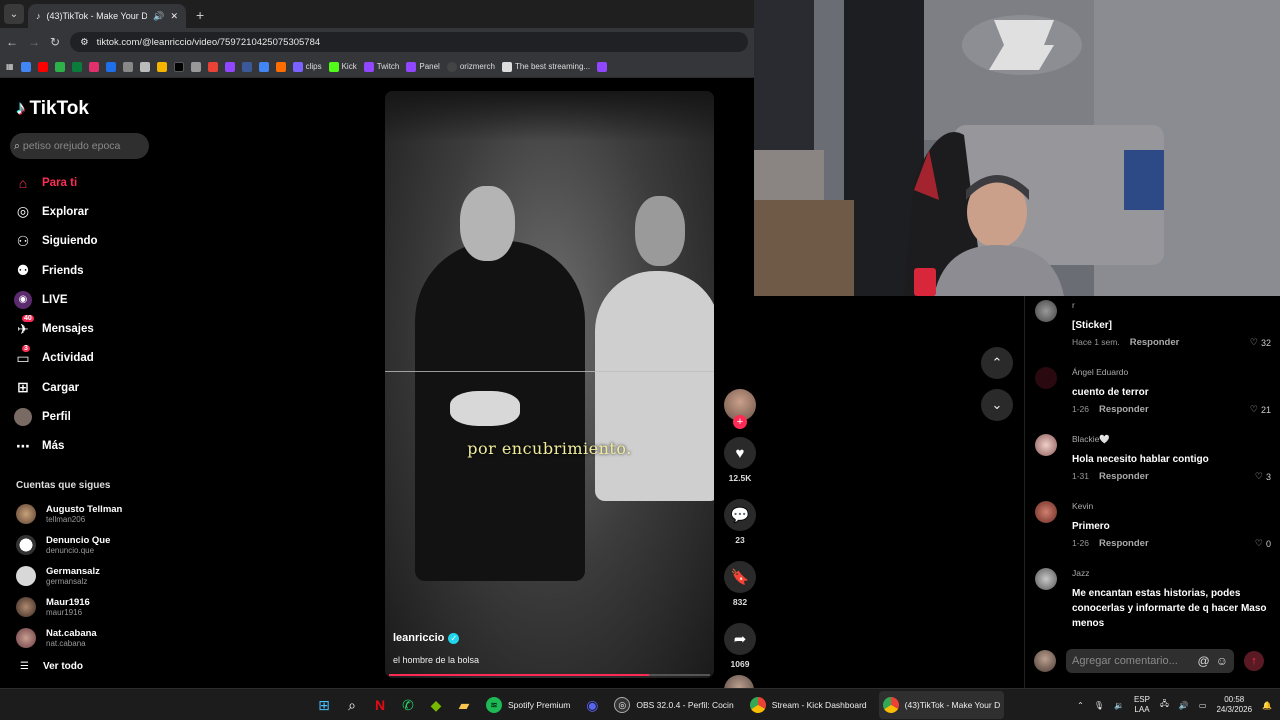 The width and height of the screenshot is (1280, 720). I want to click on nav-mensajes: ✈ 40 Mensajes, so click(56, 328).